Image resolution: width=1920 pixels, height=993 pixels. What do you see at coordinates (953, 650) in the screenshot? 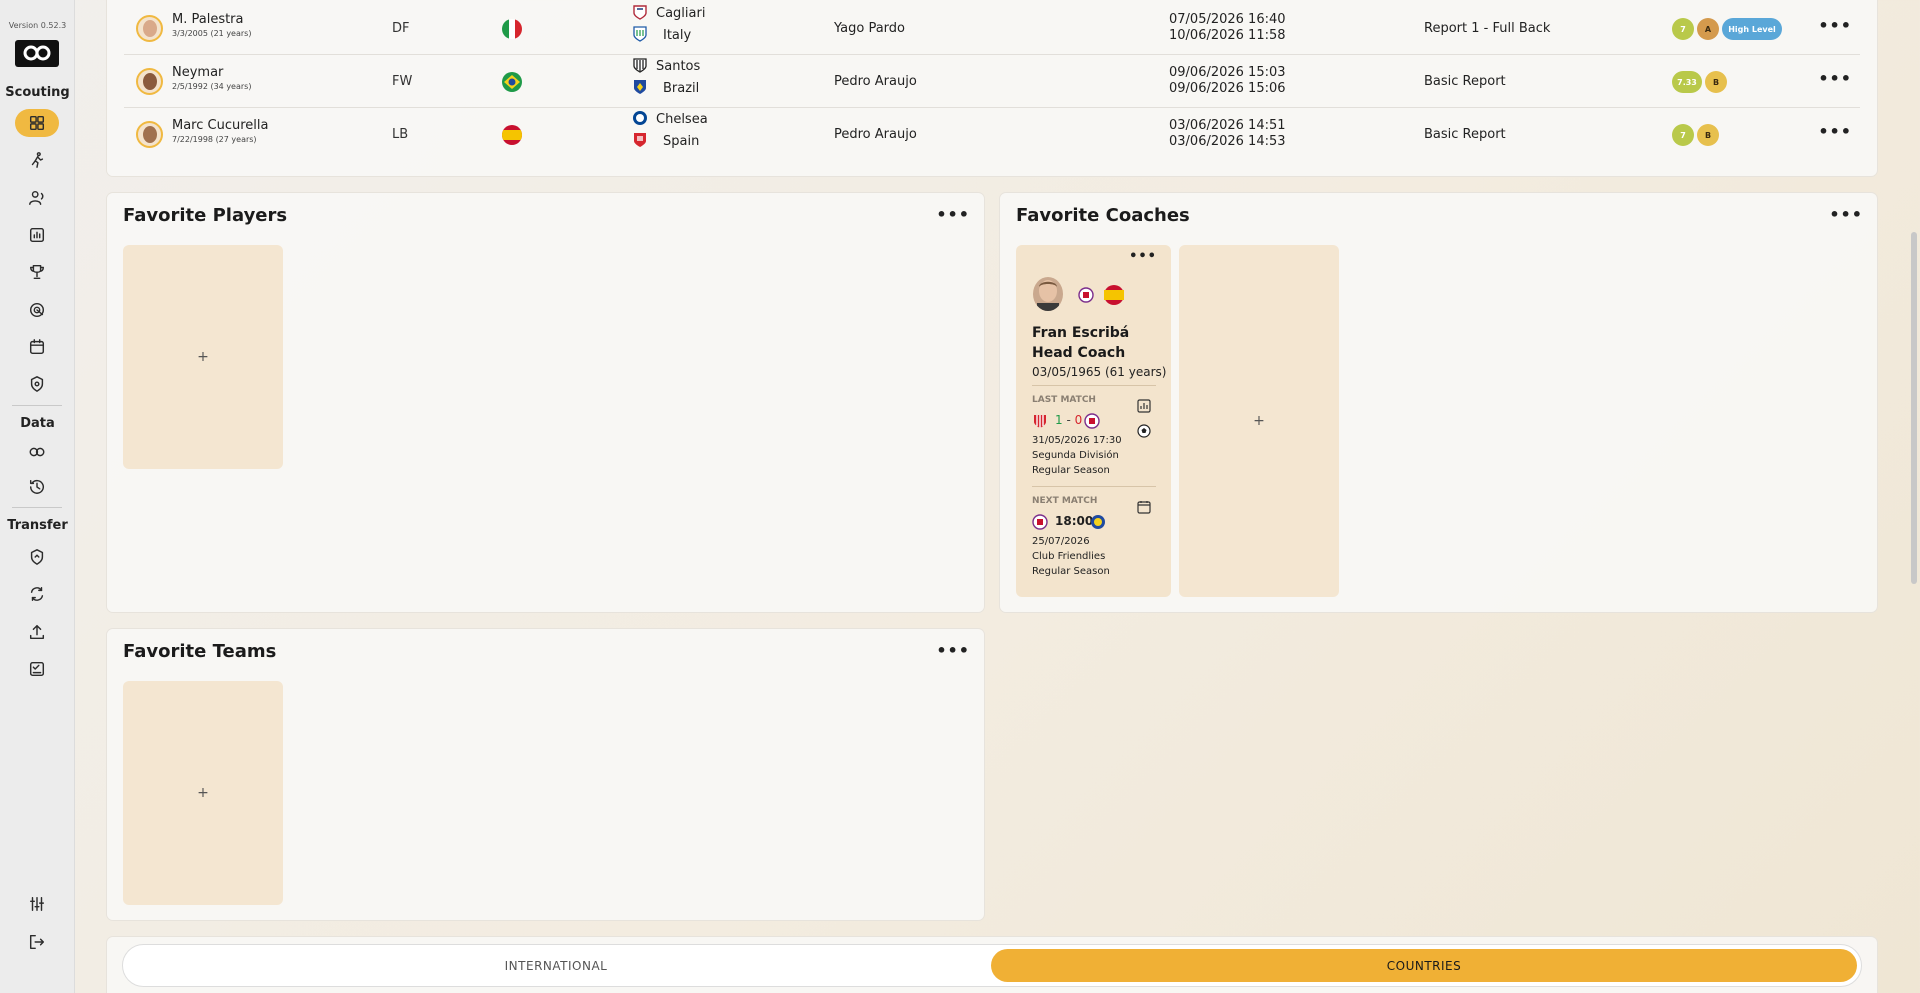
I see `favorite-teams-more-button: •••` at bounding box center [953, 650].